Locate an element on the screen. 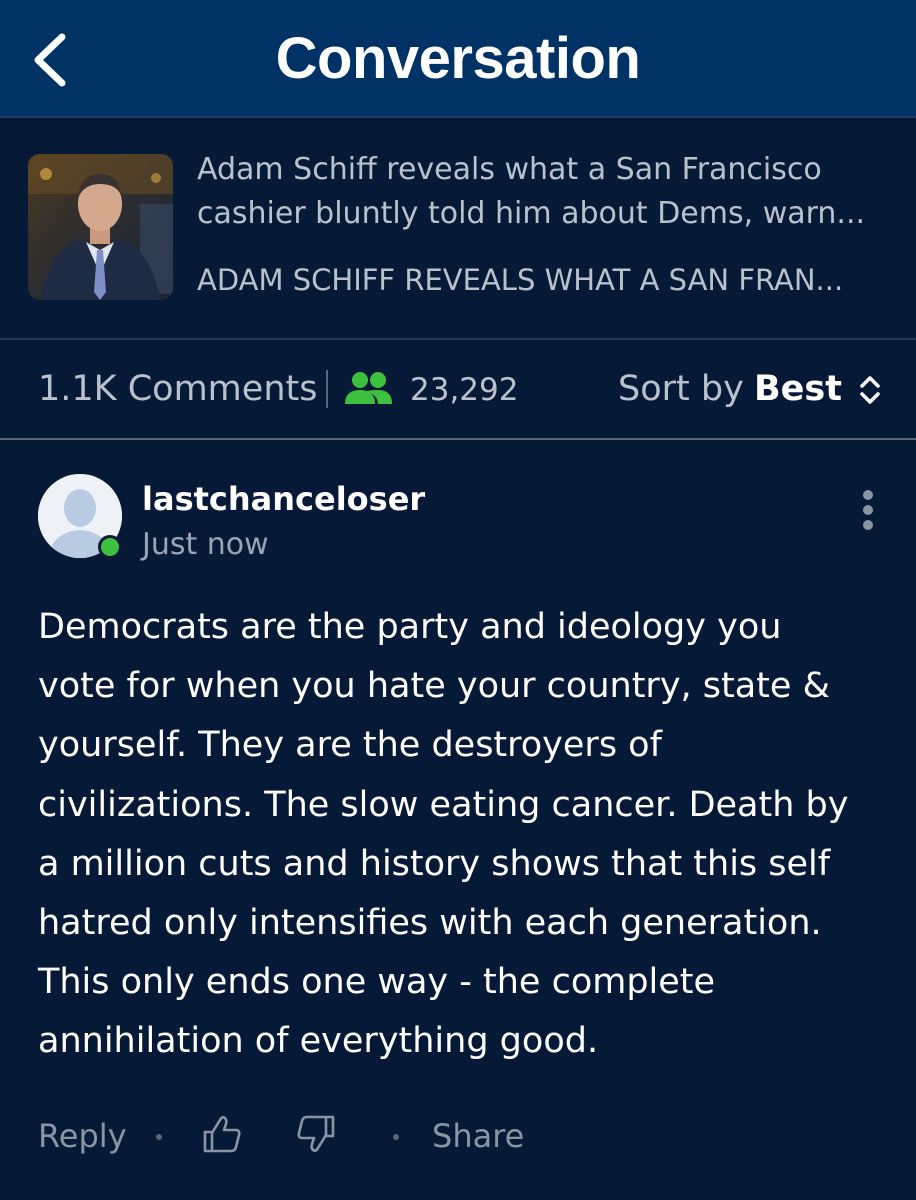 Image resolution: width=916 pixels, height=1200 pixels. thumbs-up-icon is located at coordinates (222, 1134).